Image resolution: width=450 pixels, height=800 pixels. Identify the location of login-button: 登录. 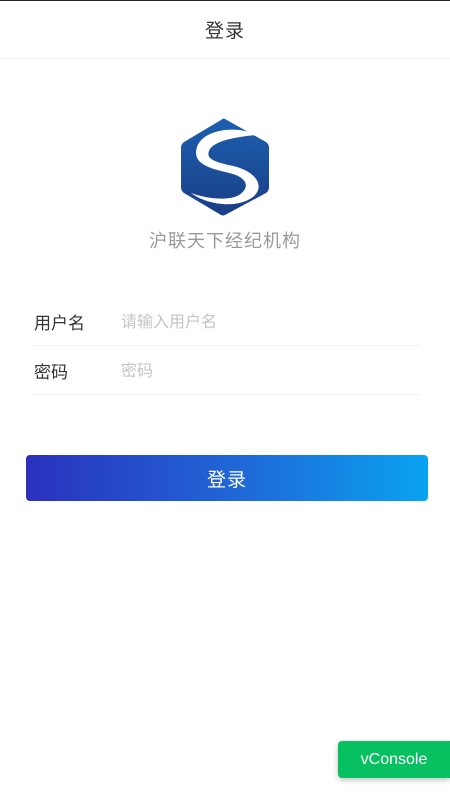
(227, 478).